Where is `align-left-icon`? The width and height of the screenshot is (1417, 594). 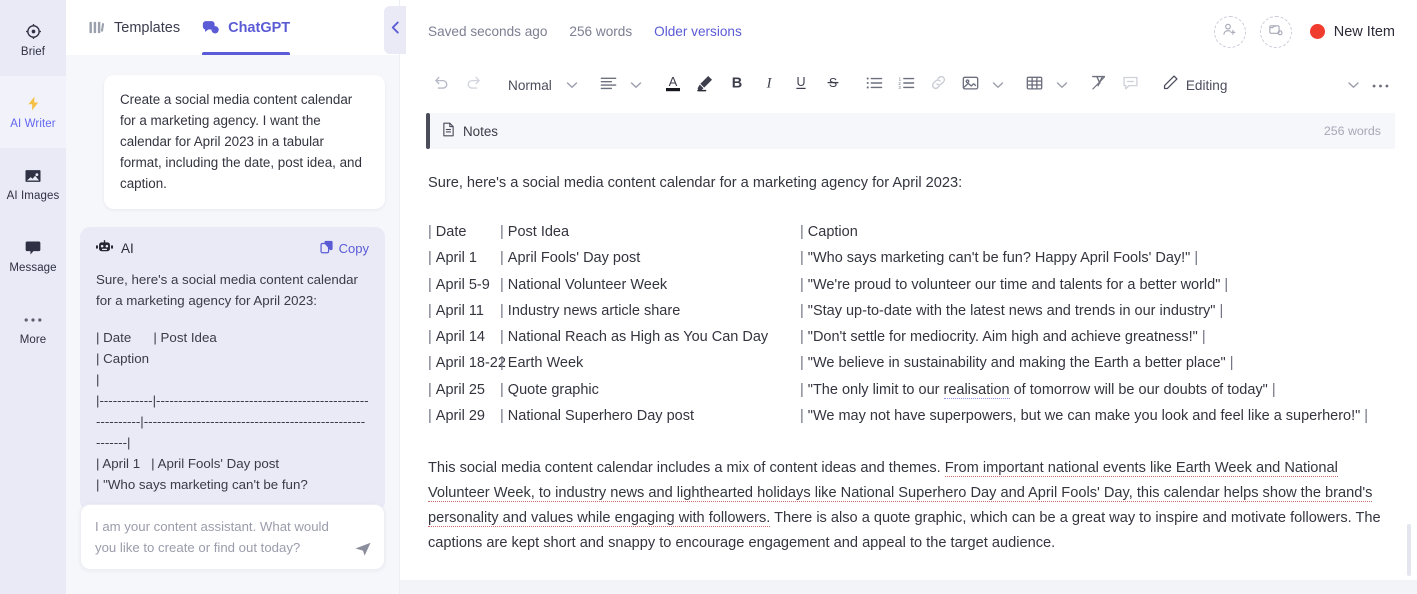
align-left-icon is located at coordinates (608, 85).